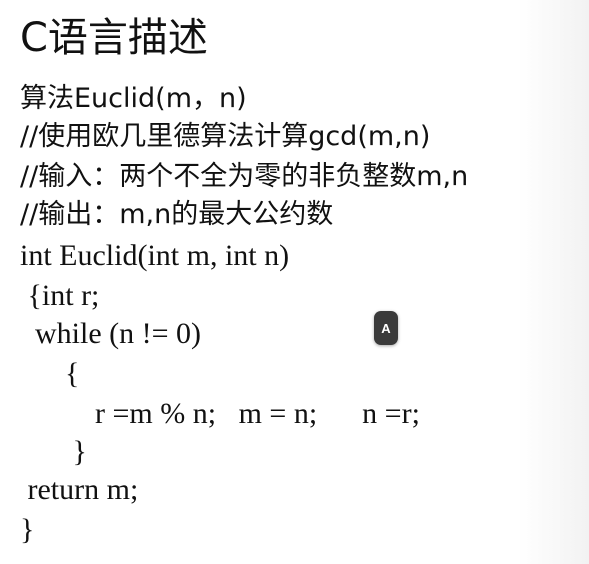  Describe the element at coordinates (114, 38) in the screenshot. I see `slide-title: C语言描述` at that location.